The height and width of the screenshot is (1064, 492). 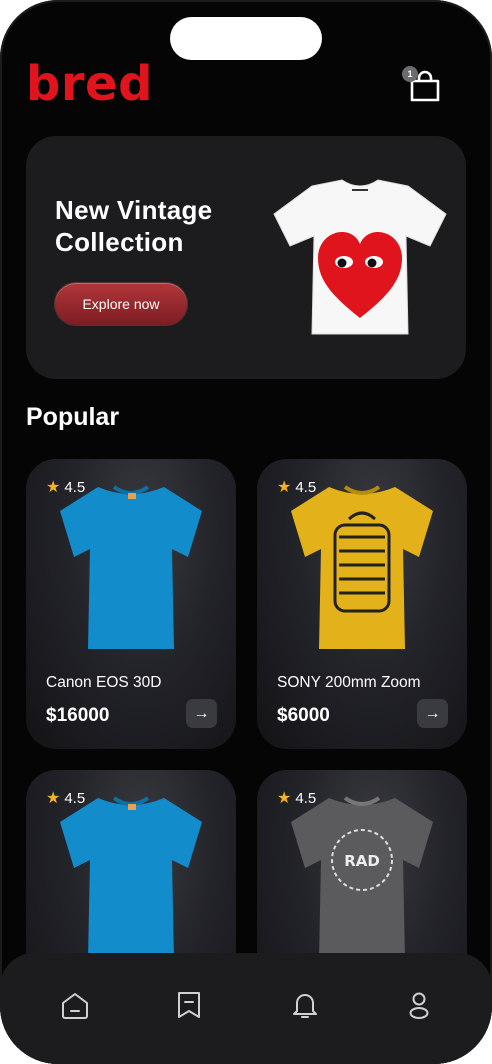 What do you see at coordinates (362, 567) in the screenshot?
I see `yellow-graphic-tshirt-image` at bounding box center [362, 567].